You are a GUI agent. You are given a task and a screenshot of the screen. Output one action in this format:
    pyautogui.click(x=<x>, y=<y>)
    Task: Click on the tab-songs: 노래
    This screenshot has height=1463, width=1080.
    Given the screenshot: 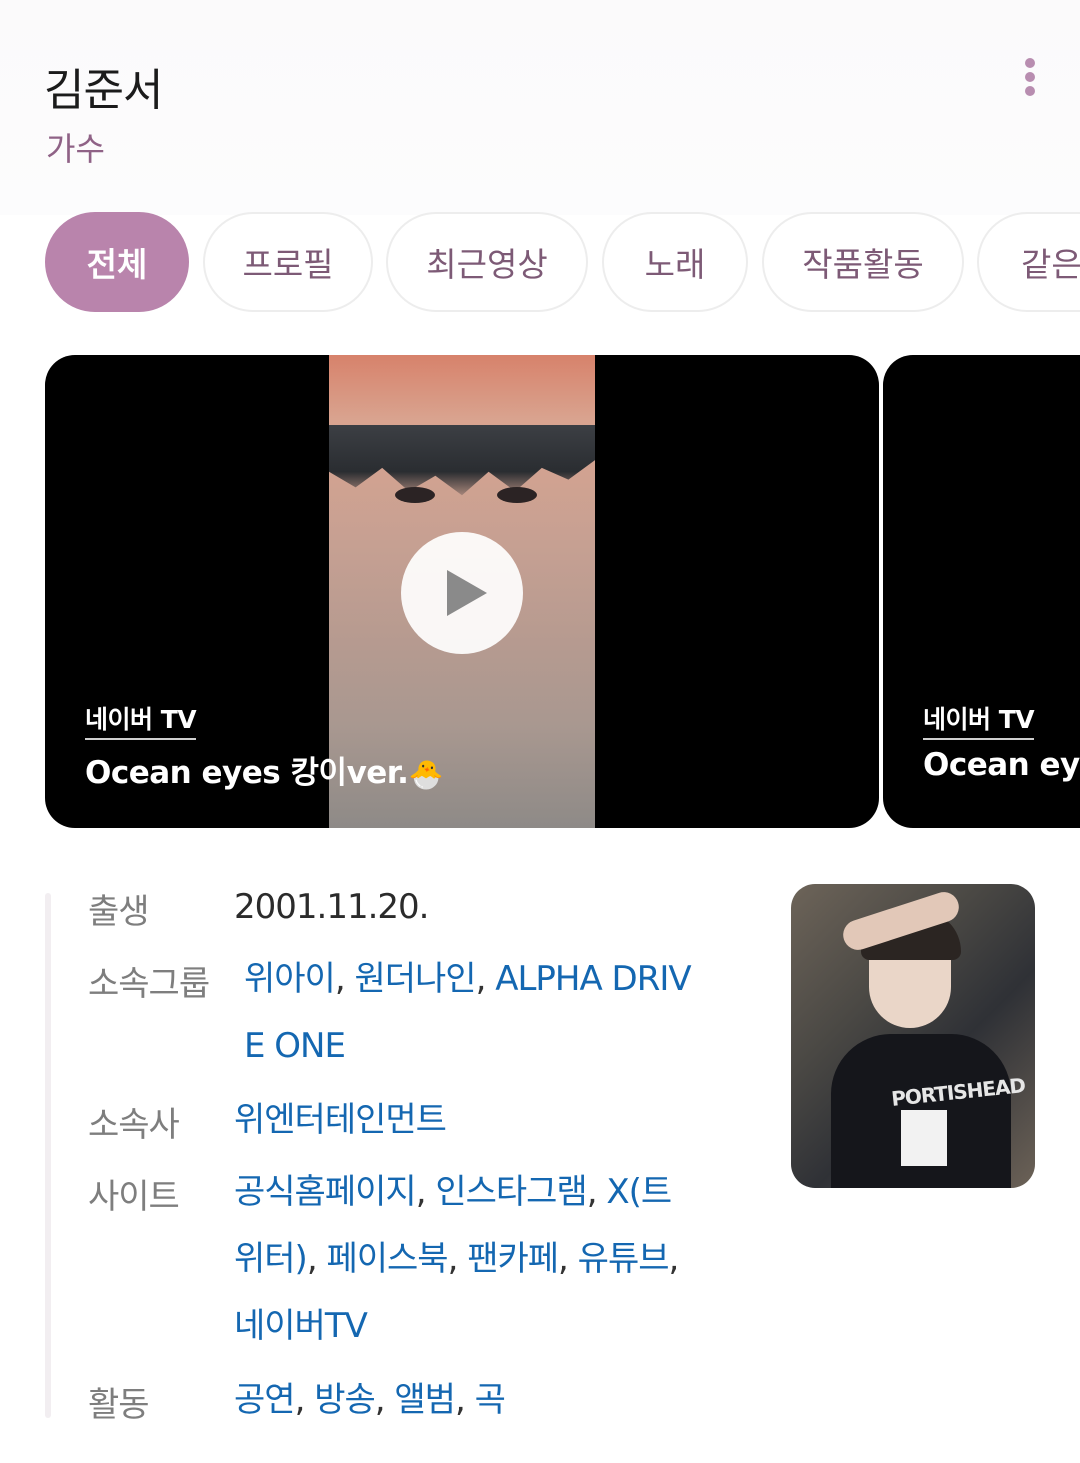 What is the action you would take?
    pyautogui.click(x=675, y=262)
    